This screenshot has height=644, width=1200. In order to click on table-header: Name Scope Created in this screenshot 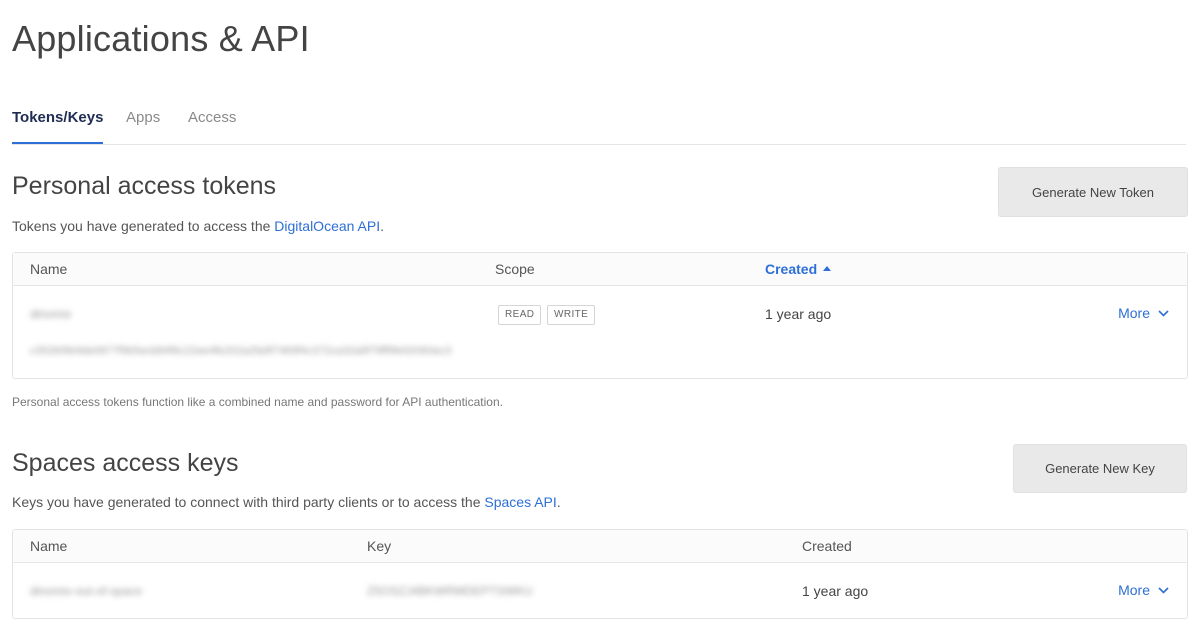, I will do `click(600, 269)`.